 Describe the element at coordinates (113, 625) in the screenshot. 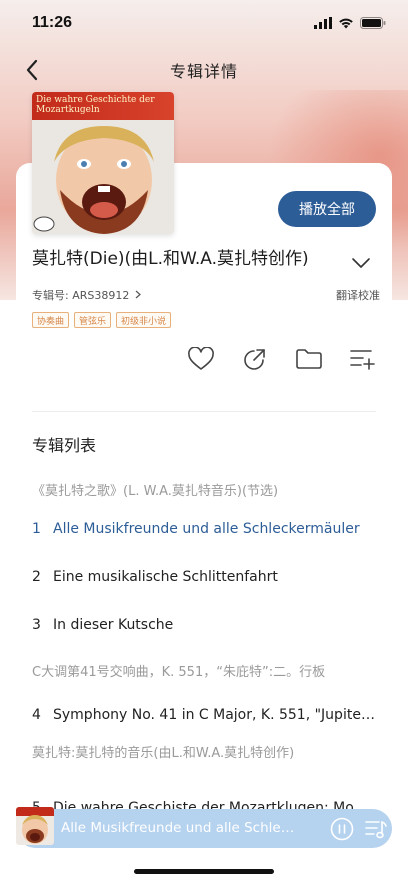

I see `track-name: In dieser Kutsche` at that location.